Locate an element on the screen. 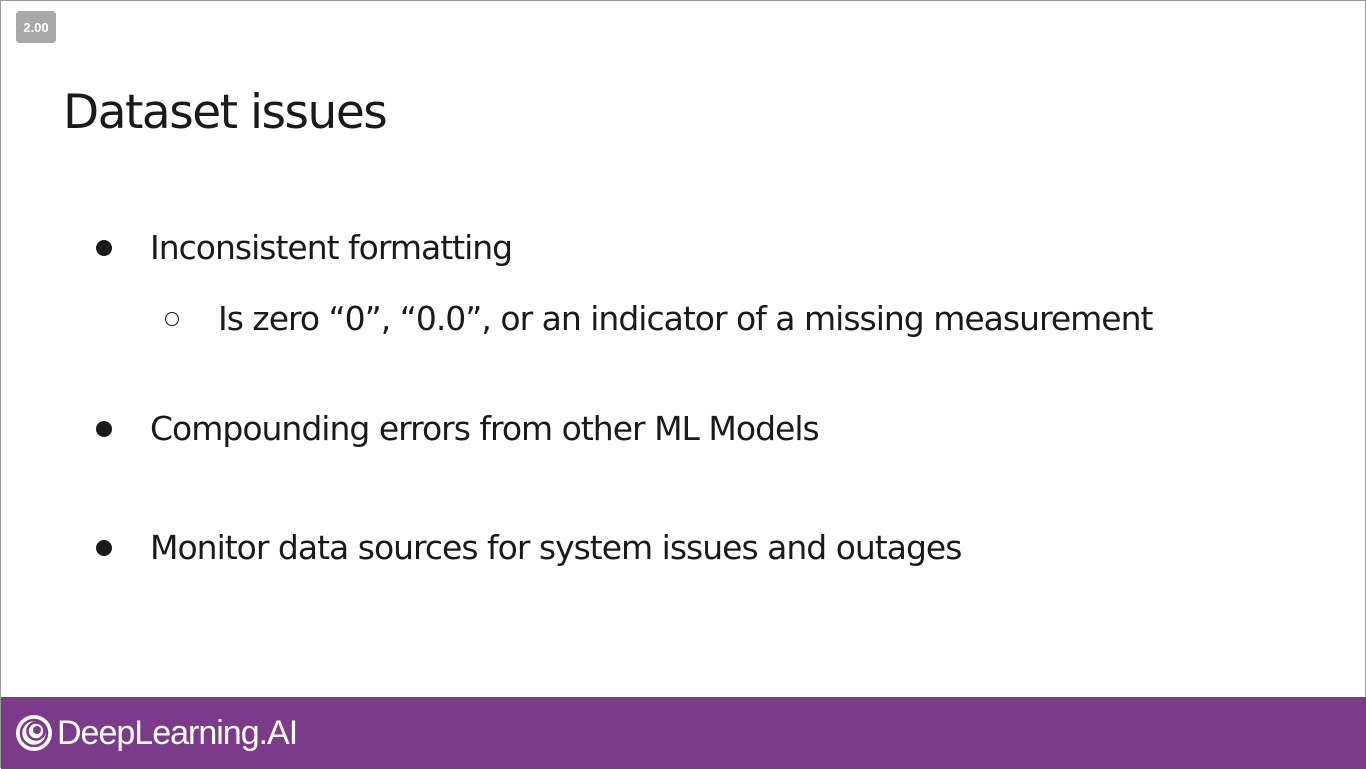 The height and width of the screenshot is (769, 1366). brand-name: DeepLearning.AI is located at coordinates (177, 732).